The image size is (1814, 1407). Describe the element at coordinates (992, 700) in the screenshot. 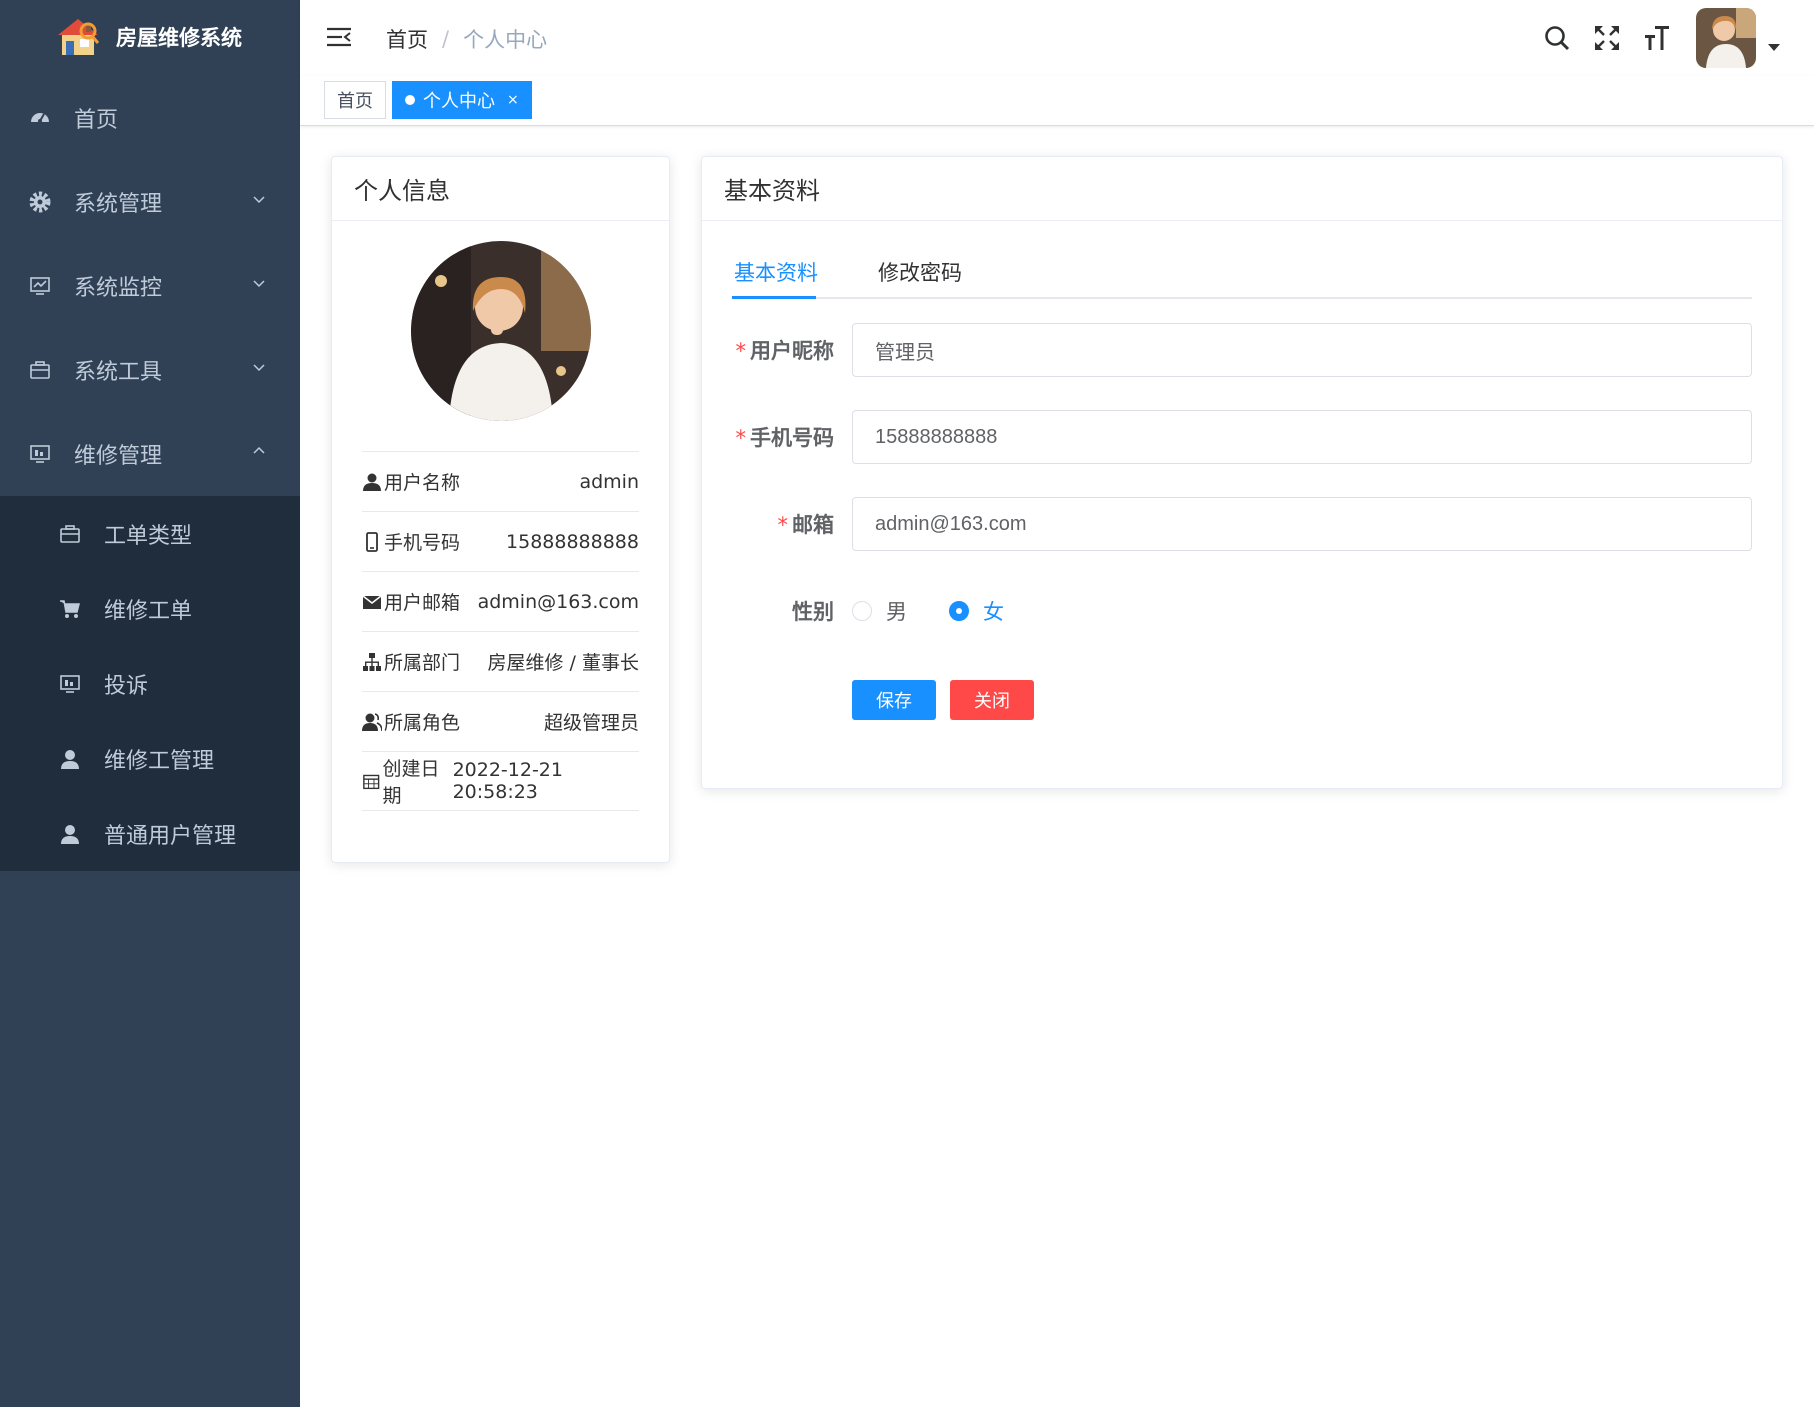

I see `close-button: 关闭` at that location.